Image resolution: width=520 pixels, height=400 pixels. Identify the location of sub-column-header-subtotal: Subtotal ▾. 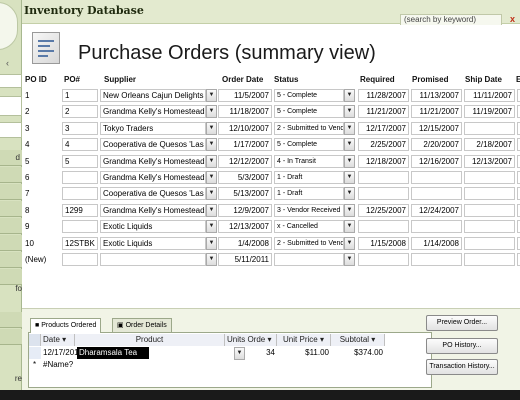
(358, 340).